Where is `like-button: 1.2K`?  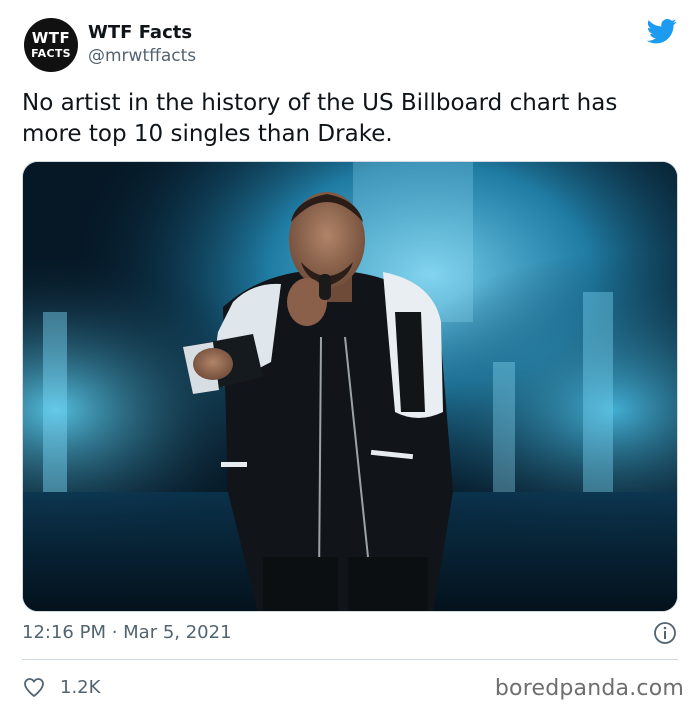
like-button: 1.2K is located at coordinates (61, 687).